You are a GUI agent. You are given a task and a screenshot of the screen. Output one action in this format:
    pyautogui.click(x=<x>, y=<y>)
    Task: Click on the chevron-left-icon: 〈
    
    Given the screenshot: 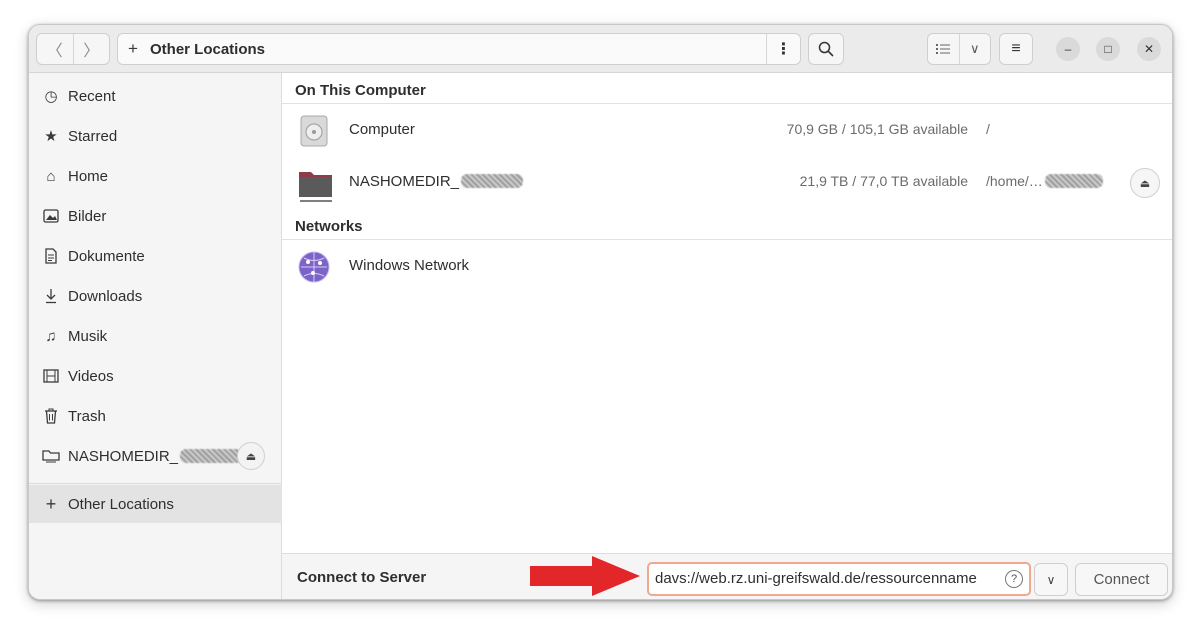 What is the action you would take?
    pyautogui.click(x=54, y=51)
    